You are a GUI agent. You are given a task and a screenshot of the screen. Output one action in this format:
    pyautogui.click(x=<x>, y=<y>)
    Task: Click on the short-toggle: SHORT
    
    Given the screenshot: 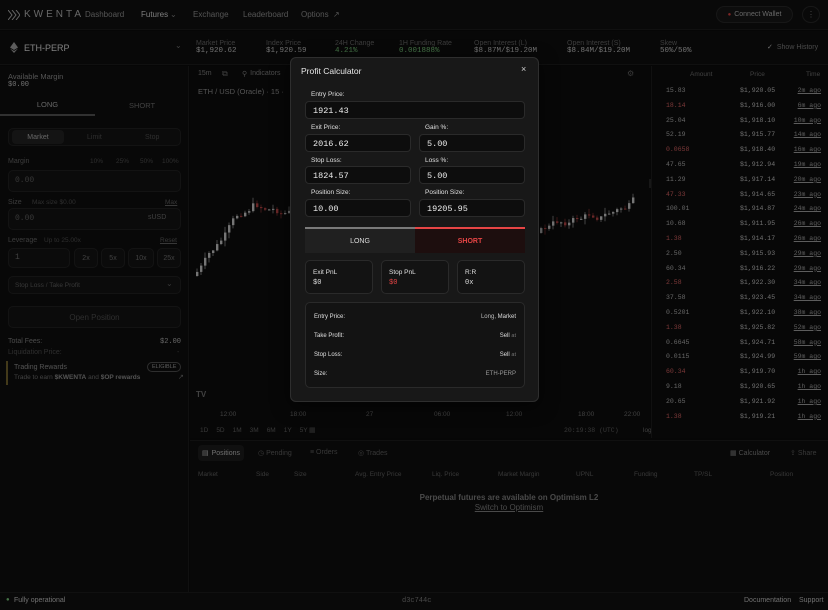 What is the action you would take?
    pyautogui.click(x=470, y=240)
    